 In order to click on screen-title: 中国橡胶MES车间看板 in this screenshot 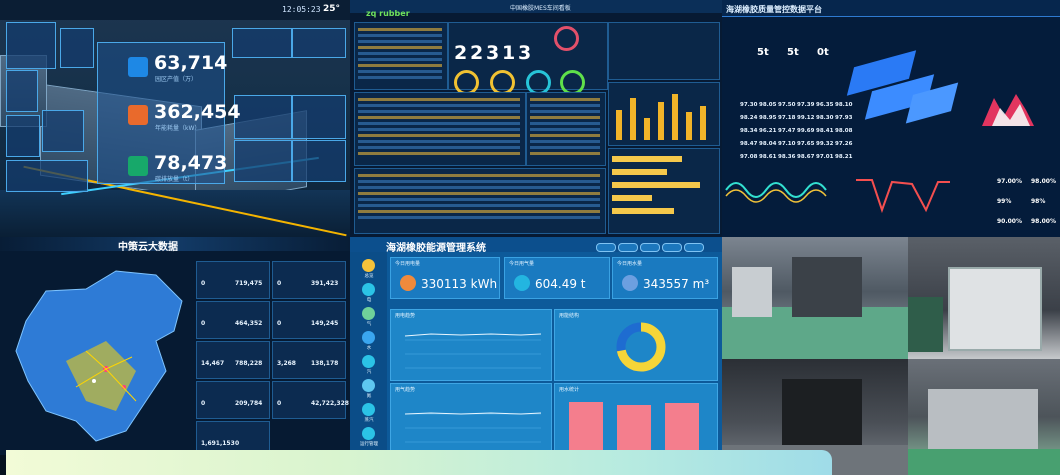, I will do `click(540, 8)`.